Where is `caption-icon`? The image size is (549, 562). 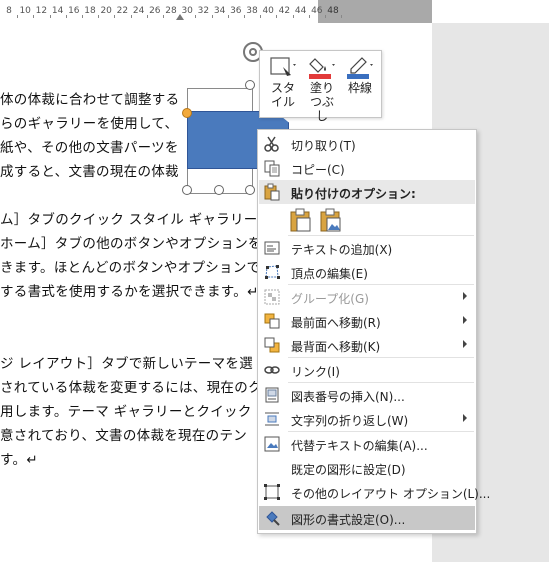
caption-icon is located at coordinates (272, 395).